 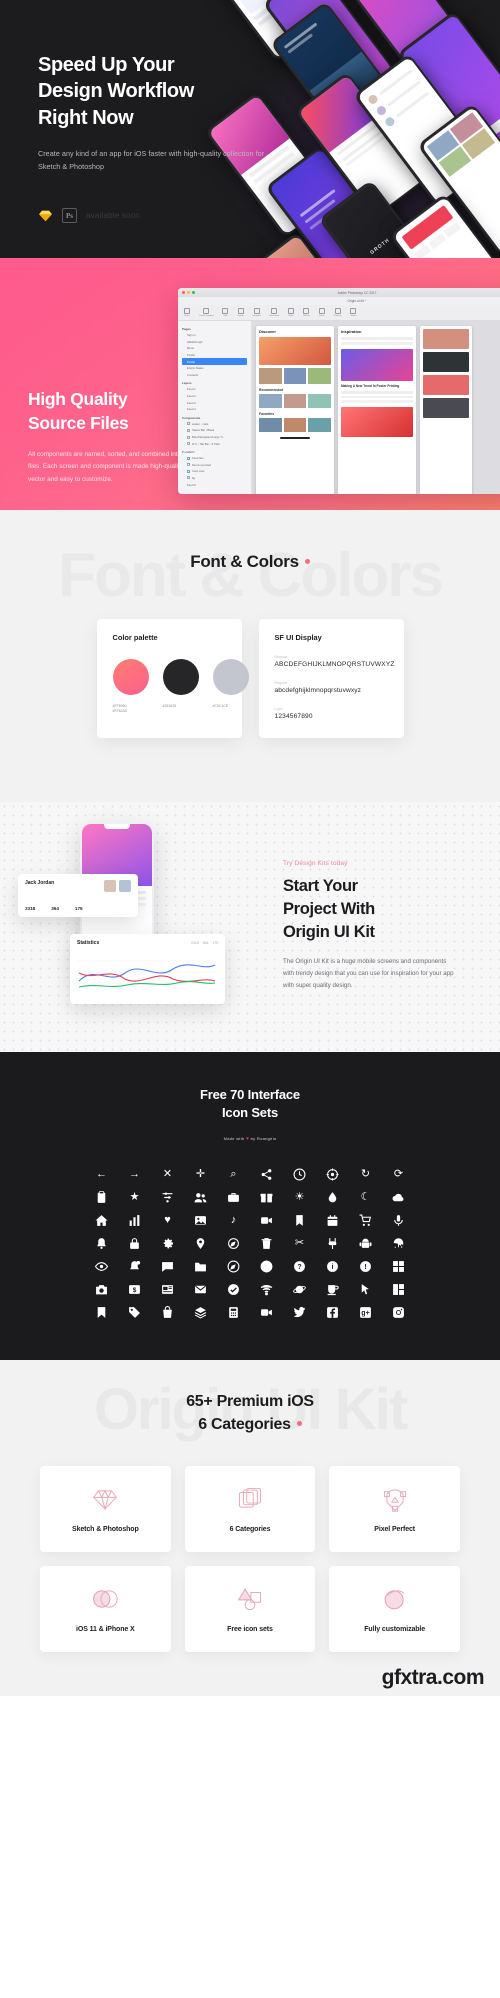 What do you see at coordinates (102, 1244) in the screenshot?
I see `bell-icon` at bounding box center [102, 1244].